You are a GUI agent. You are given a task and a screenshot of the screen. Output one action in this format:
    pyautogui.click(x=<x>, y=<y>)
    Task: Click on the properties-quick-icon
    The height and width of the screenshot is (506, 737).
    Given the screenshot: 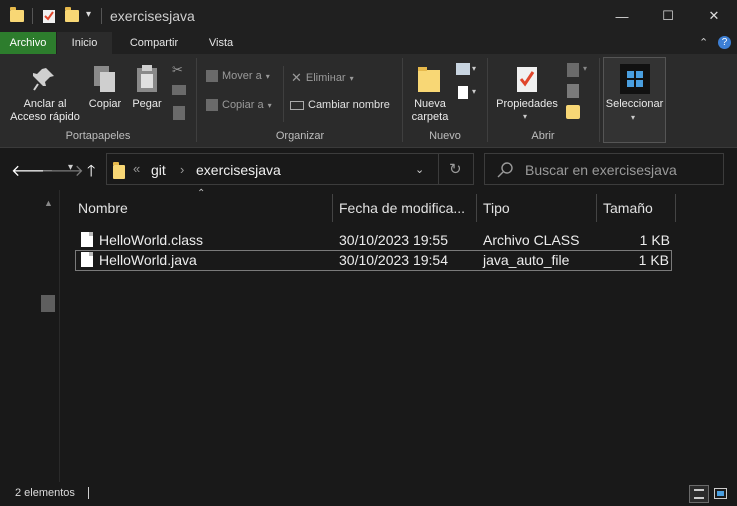 What is the action you would take?
    pyautogui.click(x=49, y=16)
    